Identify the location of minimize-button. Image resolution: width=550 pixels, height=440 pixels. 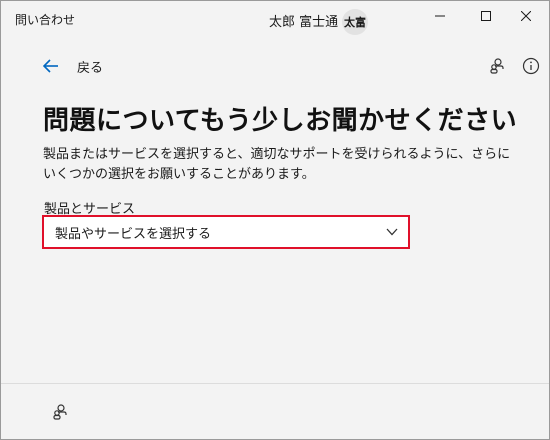
(440, 16).